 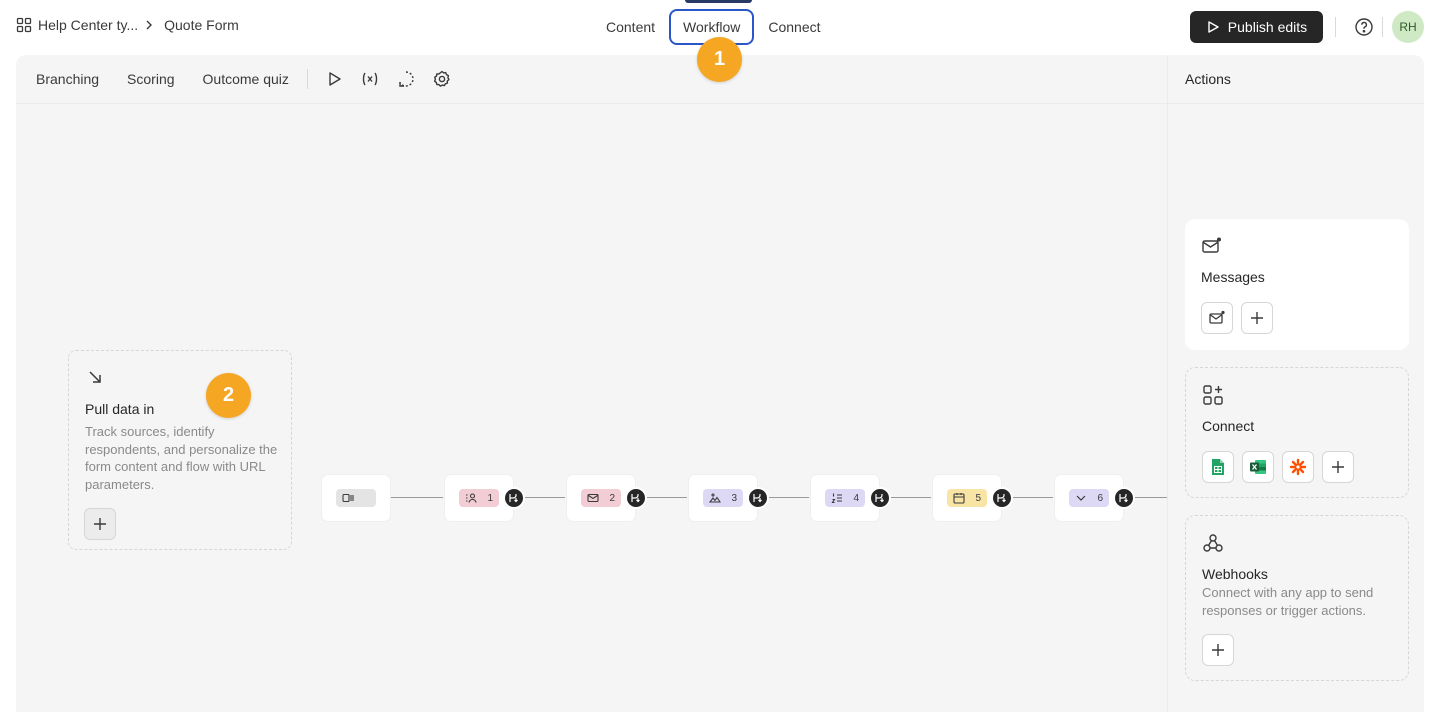 What do you see at coordinates (1081, 498) in the screenshot?
I see `dropdown-icon` at bounding box center [1081, 498].